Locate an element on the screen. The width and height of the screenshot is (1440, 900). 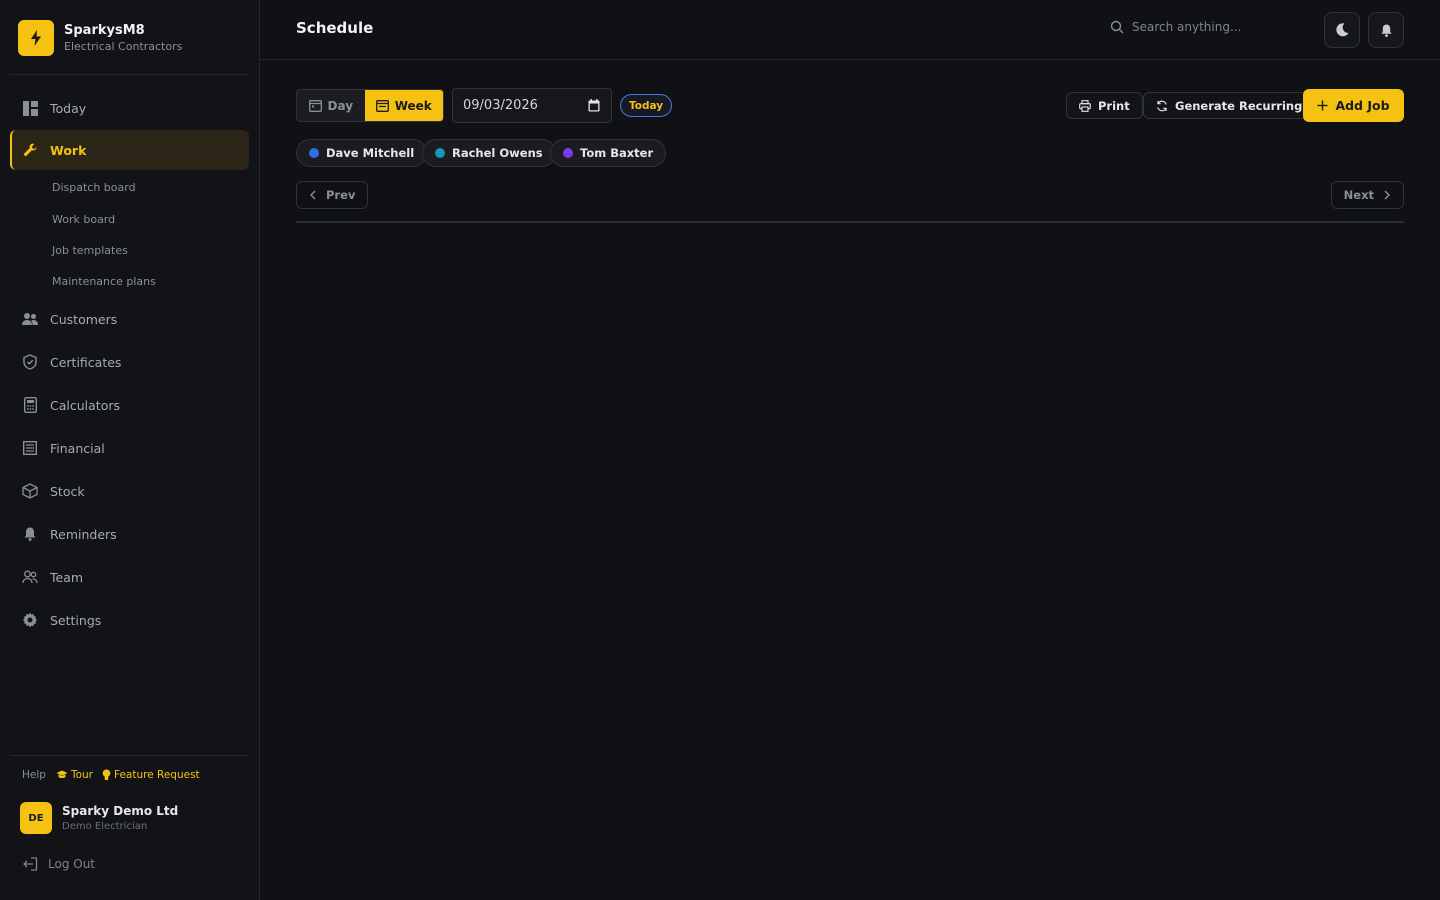
logout-icon is located at coordinates (30, 864).